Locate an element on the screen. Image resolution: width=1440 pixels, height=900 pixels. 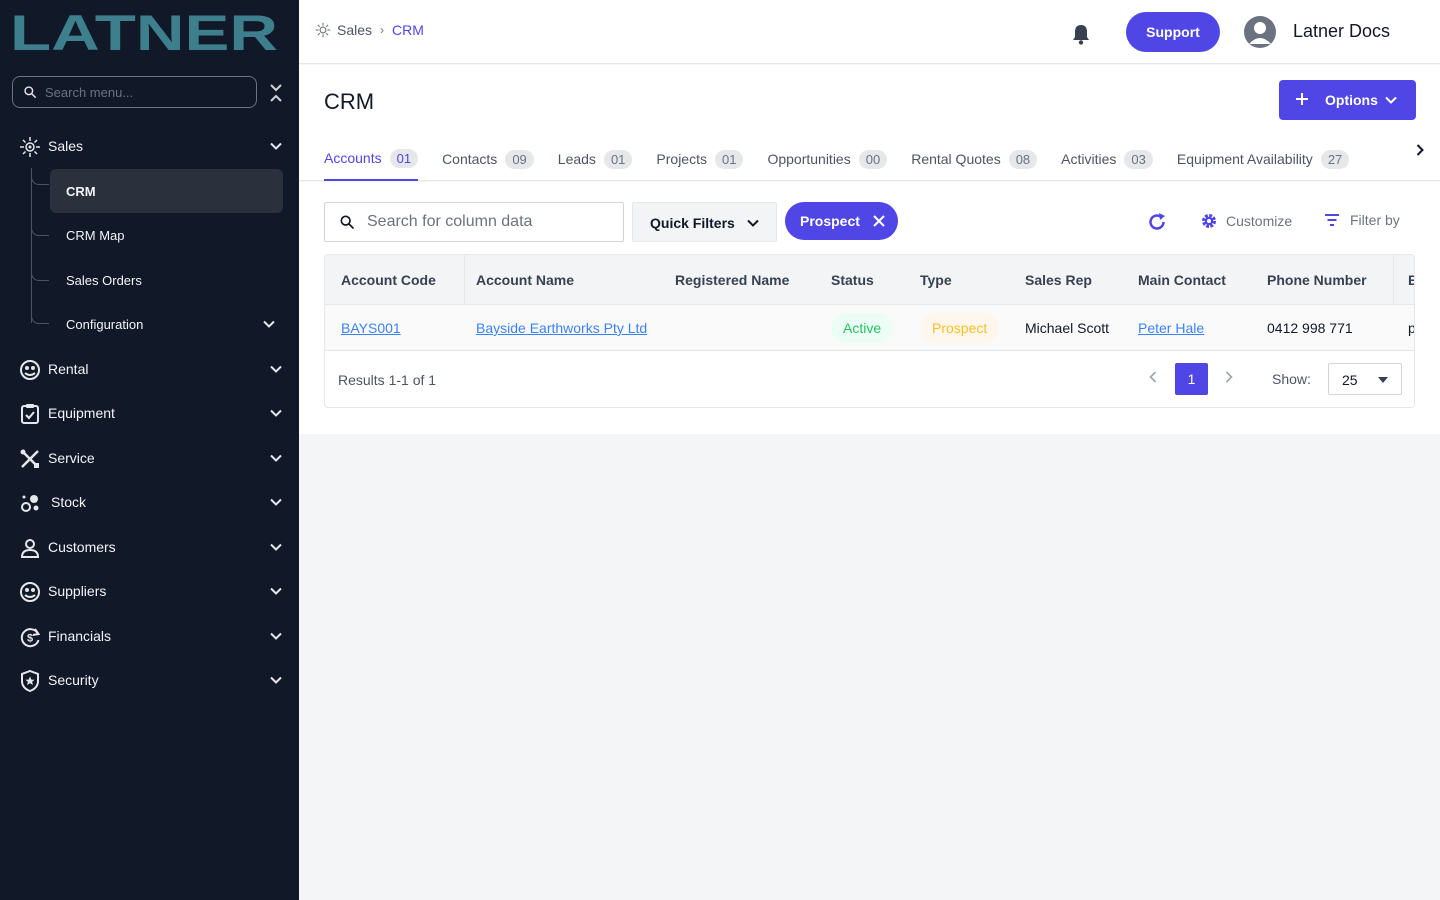
sidebar-item-label: Stock is located at coordinates (69, 502).